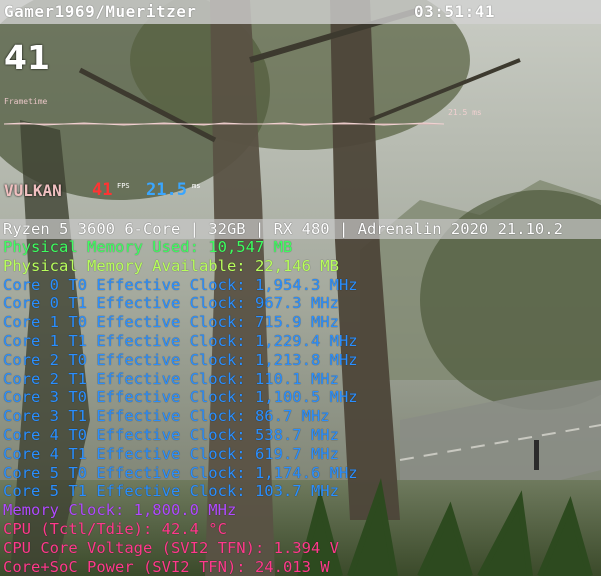  I want to click on stat-physical-memory-available: Physical Memory Available: 22,146 MB, so click(171, 265).